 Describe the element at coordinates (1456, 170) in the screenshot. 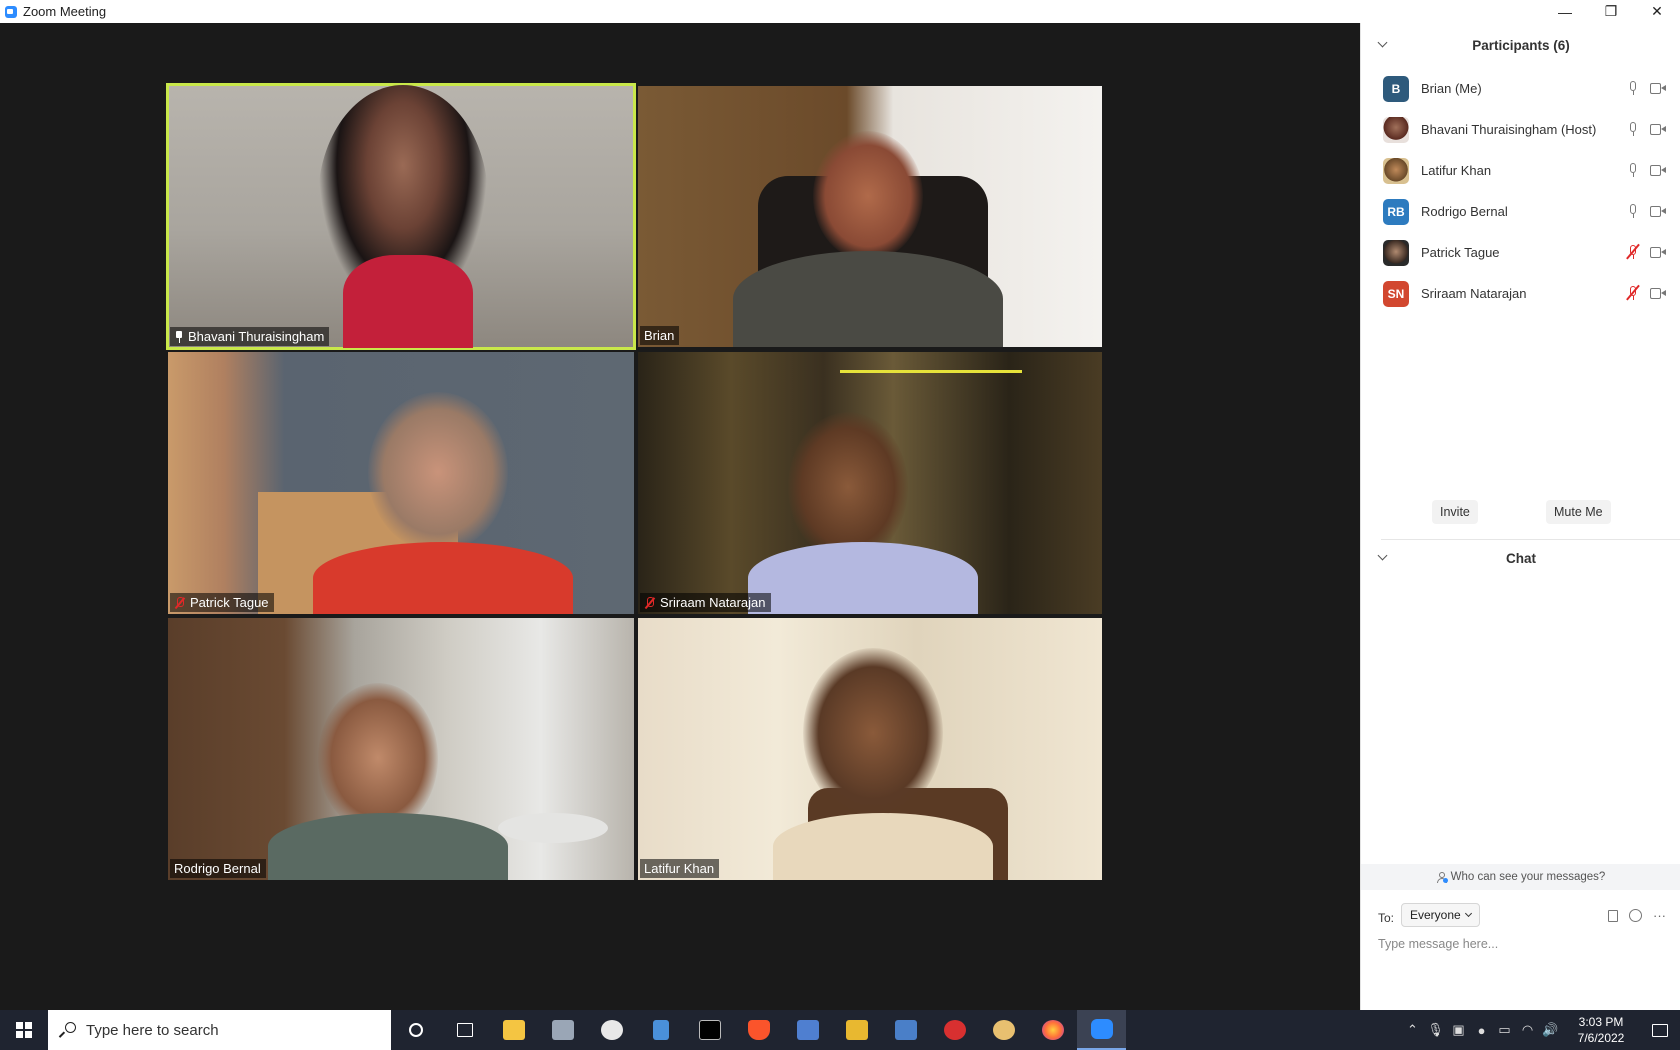

I see `participant-name: Latifur Khan` at that location.